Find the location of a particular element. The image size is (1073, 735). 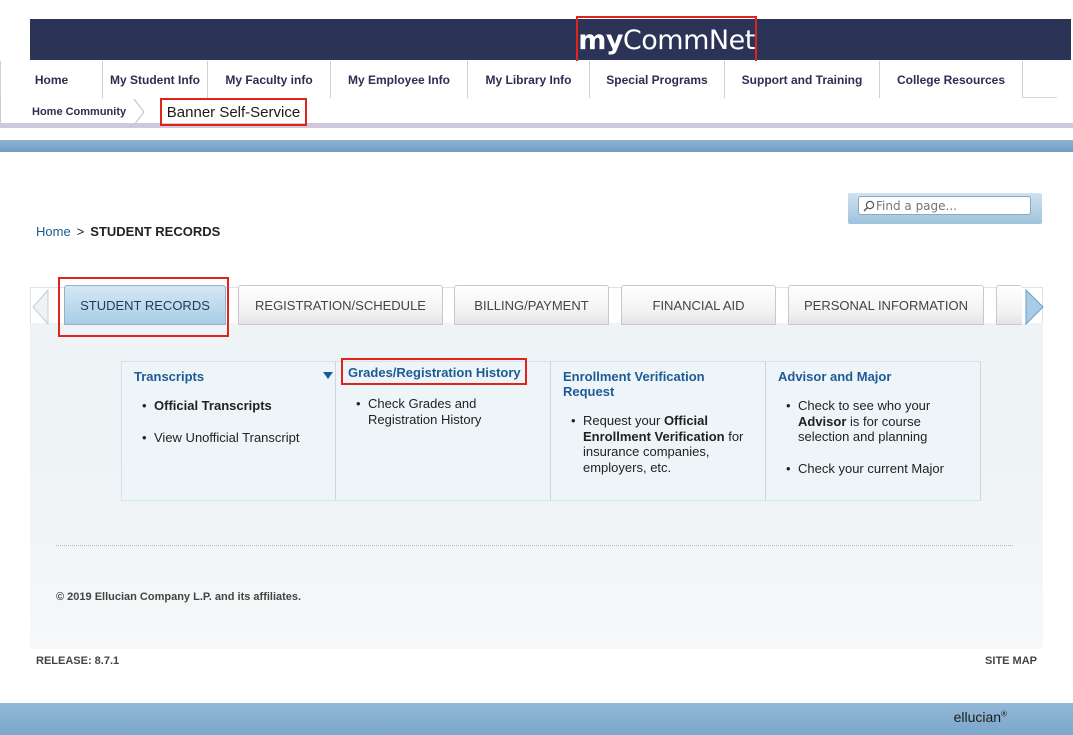

ellucian-logo: ellucian® is located at coordinates (980, 717).